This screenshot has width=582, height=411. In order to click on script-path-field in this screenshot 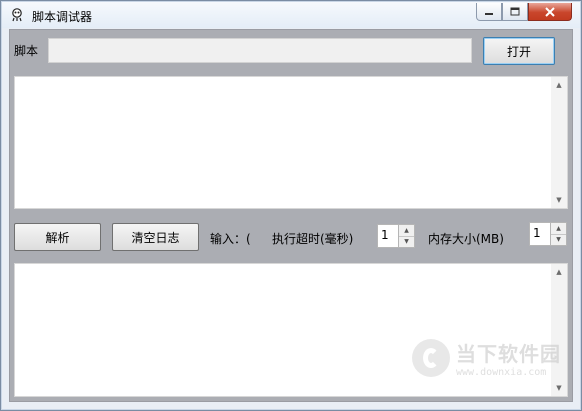, I will do `click(260, 50)`.